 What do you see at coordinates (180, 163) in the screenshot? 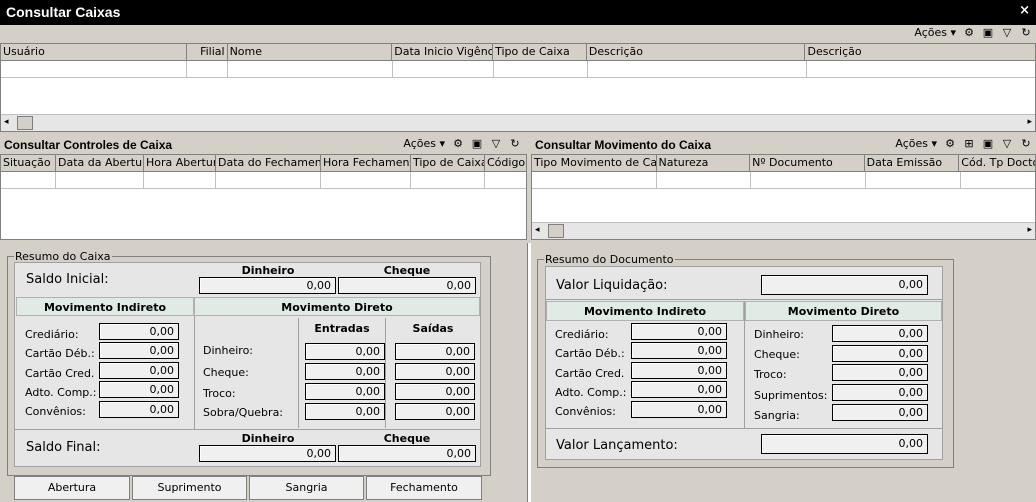
I see `col-hora-abertura: Hora Abertura` at bounding box center [180, 163].